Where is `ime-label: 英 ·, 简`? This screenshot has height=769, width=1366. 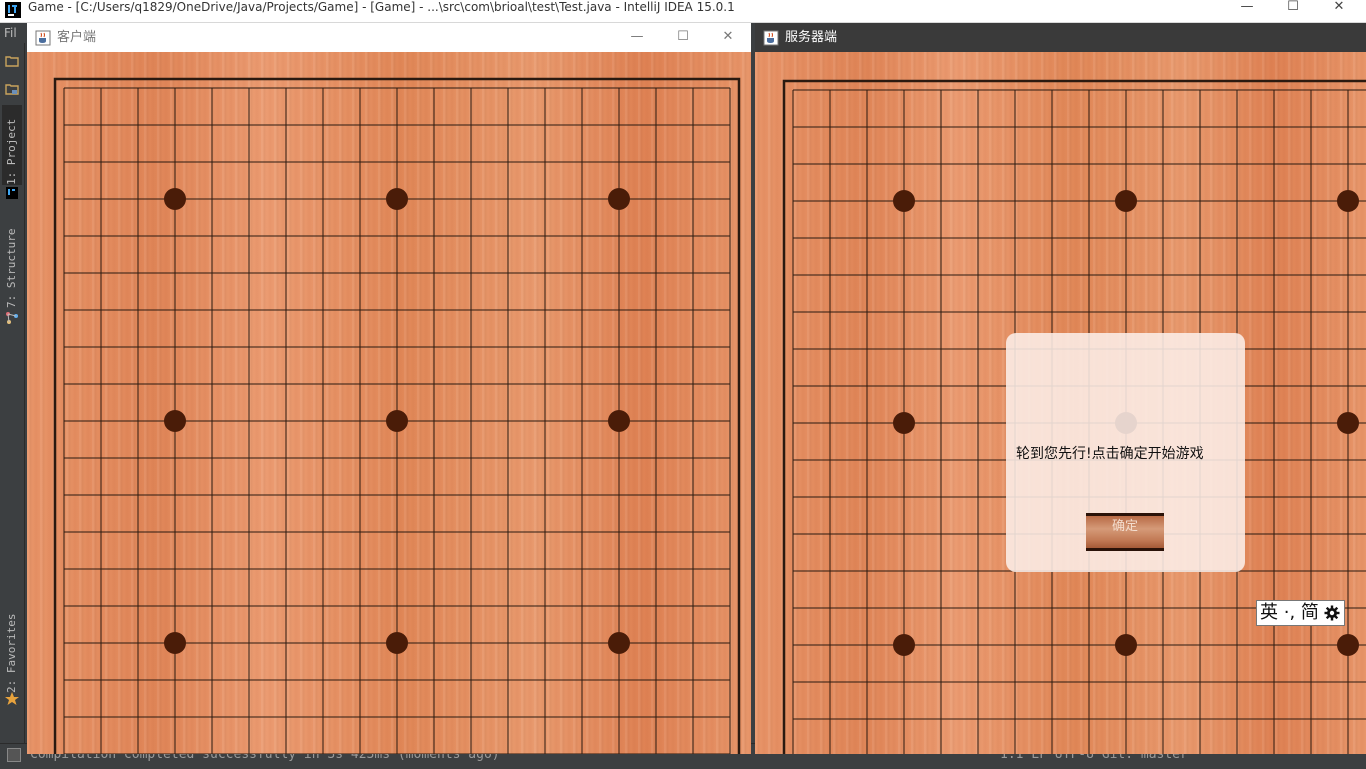
ime-label: 英 ·, 简 is located at coordinates (1289, 612).